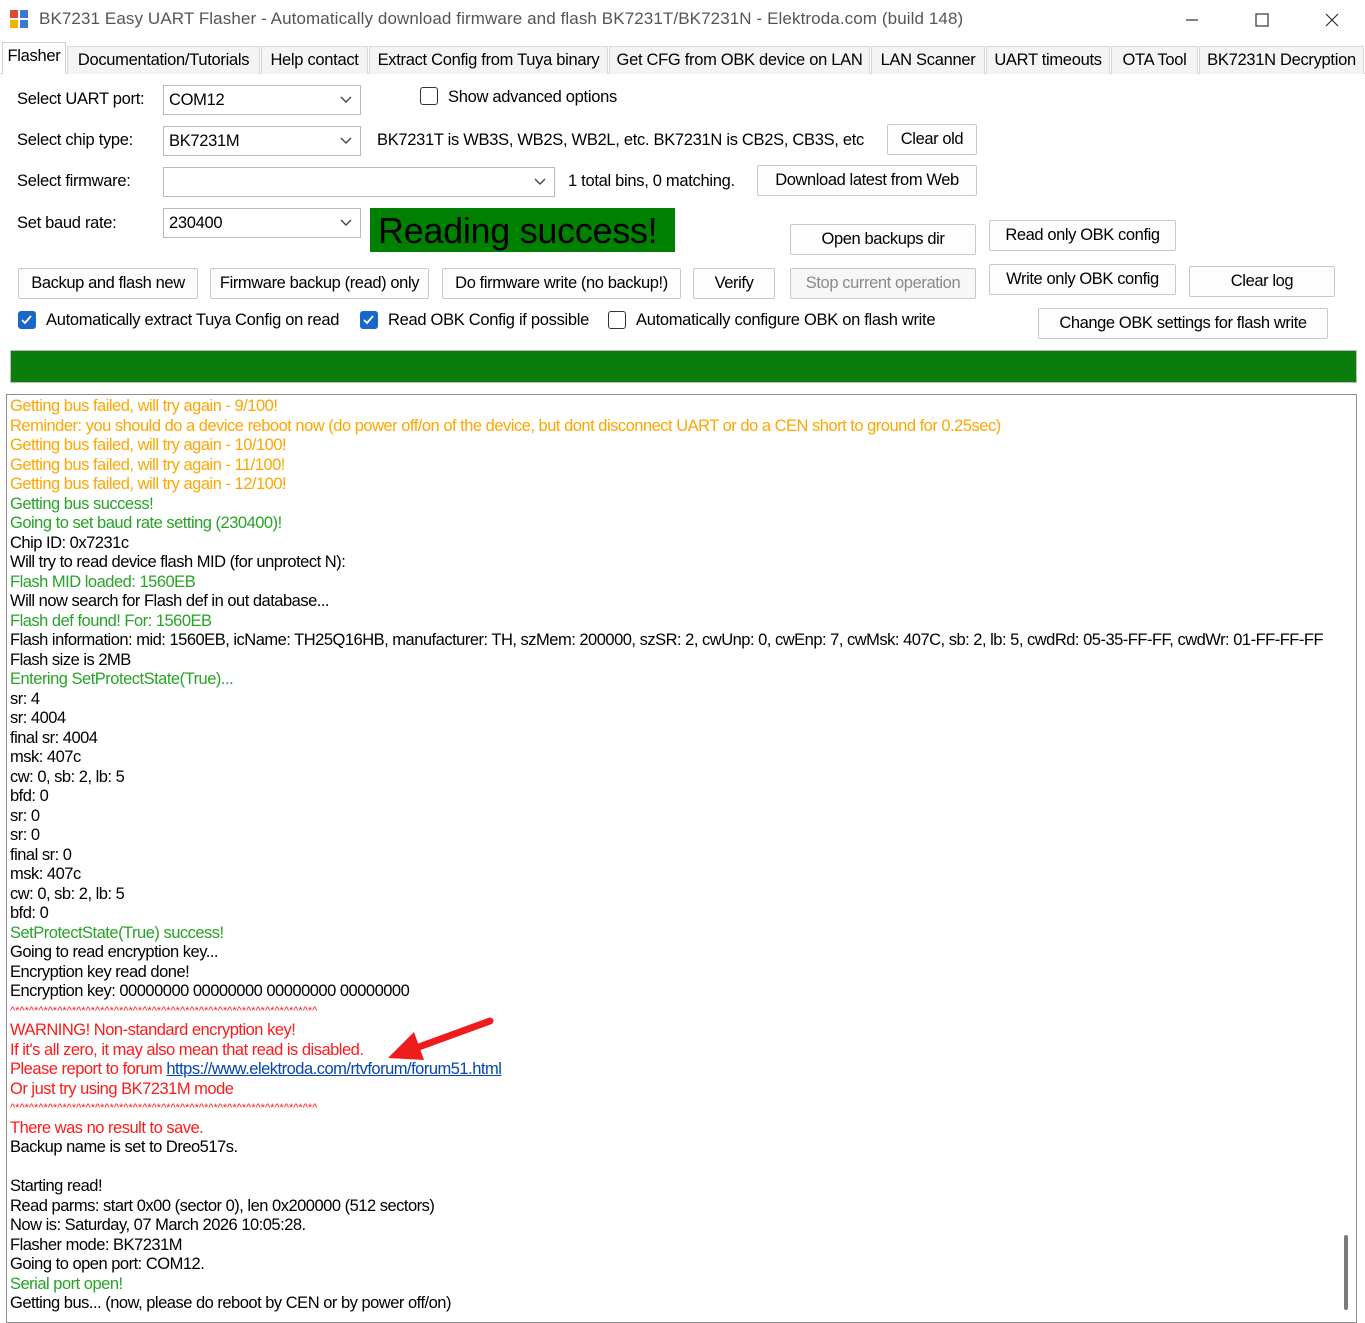  I want to click on baud-rate-value: 230400, so click(196, 223).